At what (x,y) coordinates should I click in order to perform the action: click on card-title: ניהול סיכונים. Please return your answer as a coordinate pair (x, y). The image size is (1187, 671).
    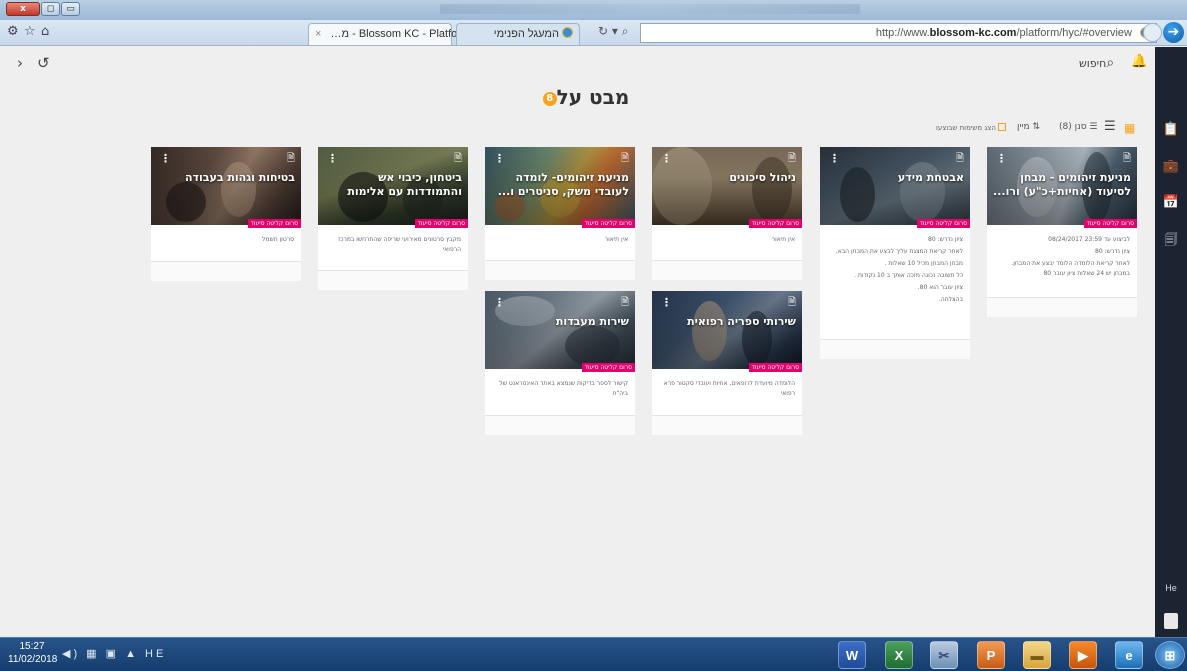
    Looking at the image, I should click on (762, 177).